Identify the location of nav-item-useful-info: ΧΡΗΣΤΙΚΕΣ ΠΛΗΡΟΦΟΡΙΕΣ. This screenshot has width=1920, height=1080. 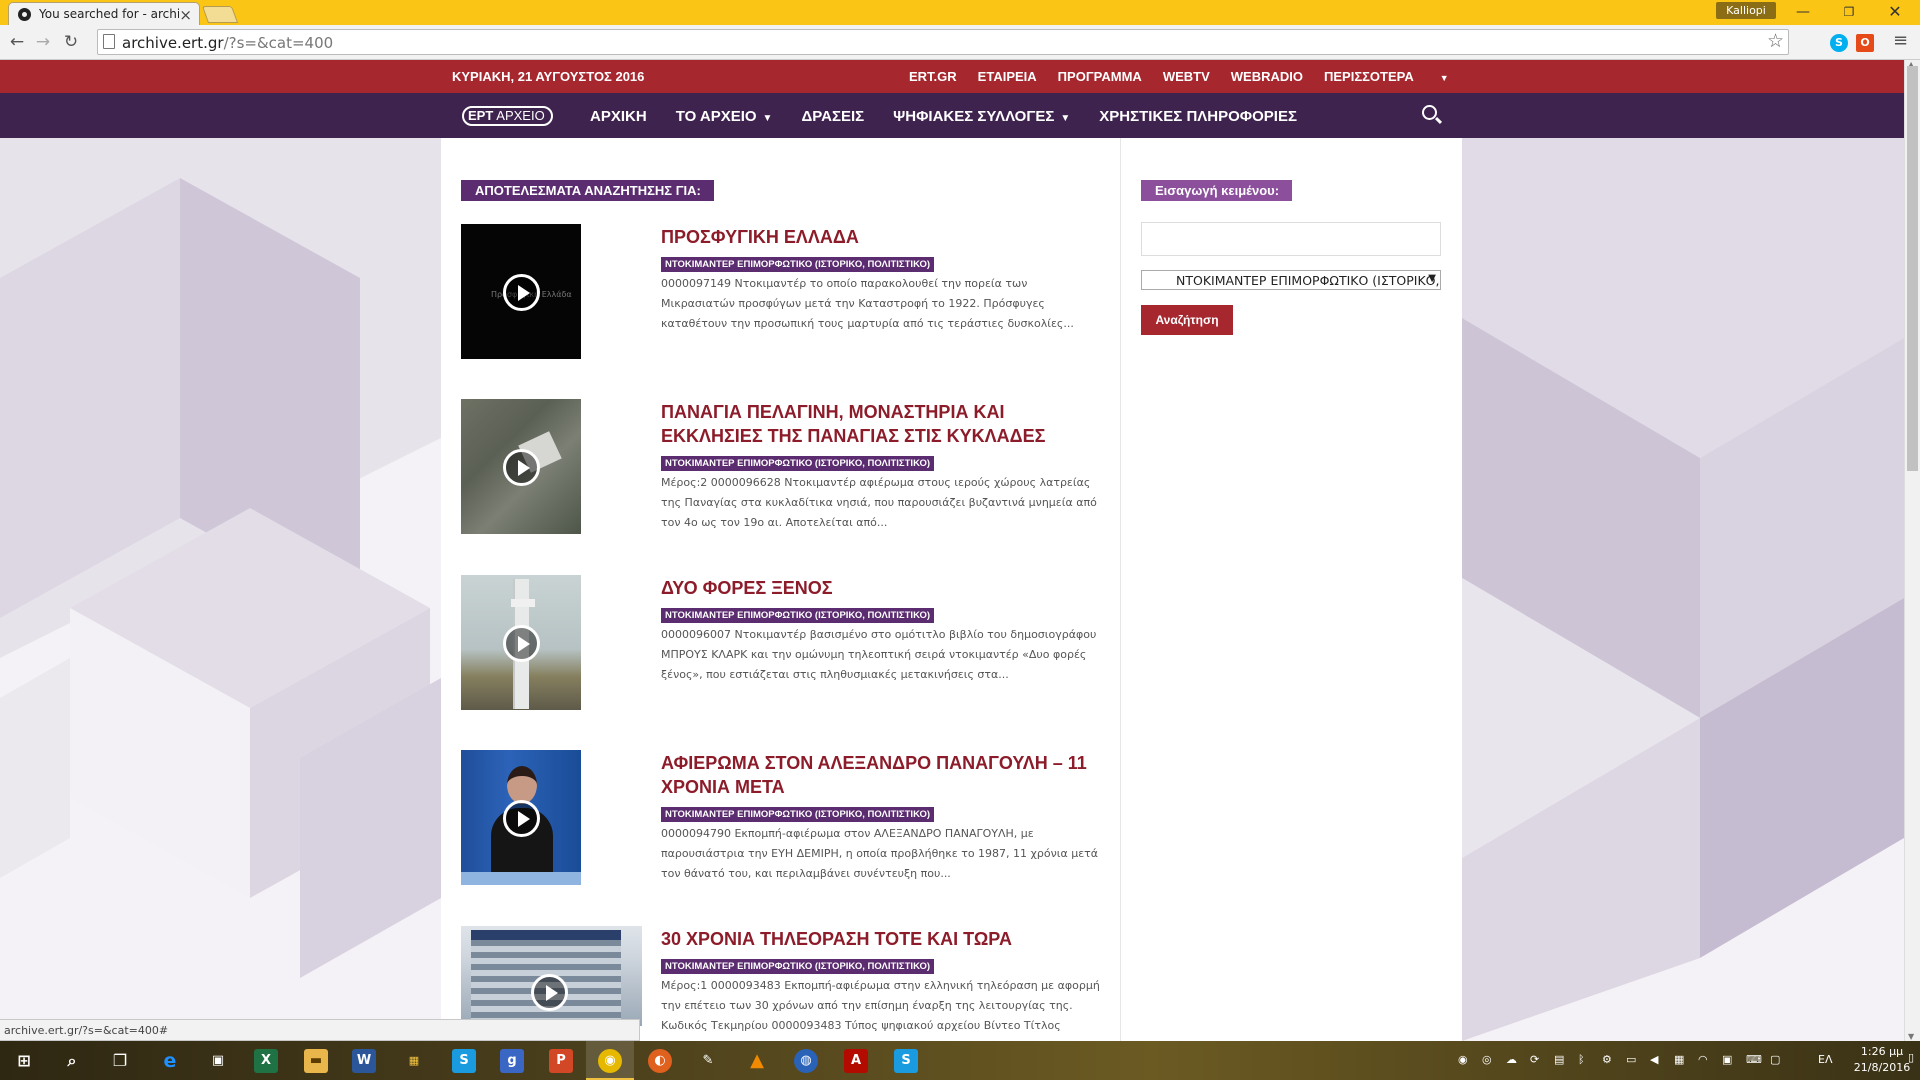
(1198, 116).